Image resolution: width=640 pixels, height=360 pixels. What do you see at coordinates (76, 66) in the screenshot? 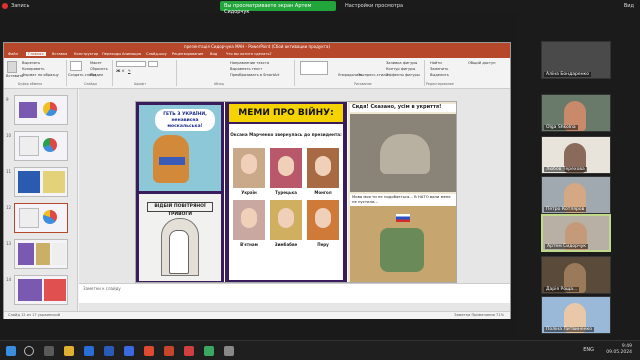
I see `new-slide-icon` at bounding box center [76, 66].